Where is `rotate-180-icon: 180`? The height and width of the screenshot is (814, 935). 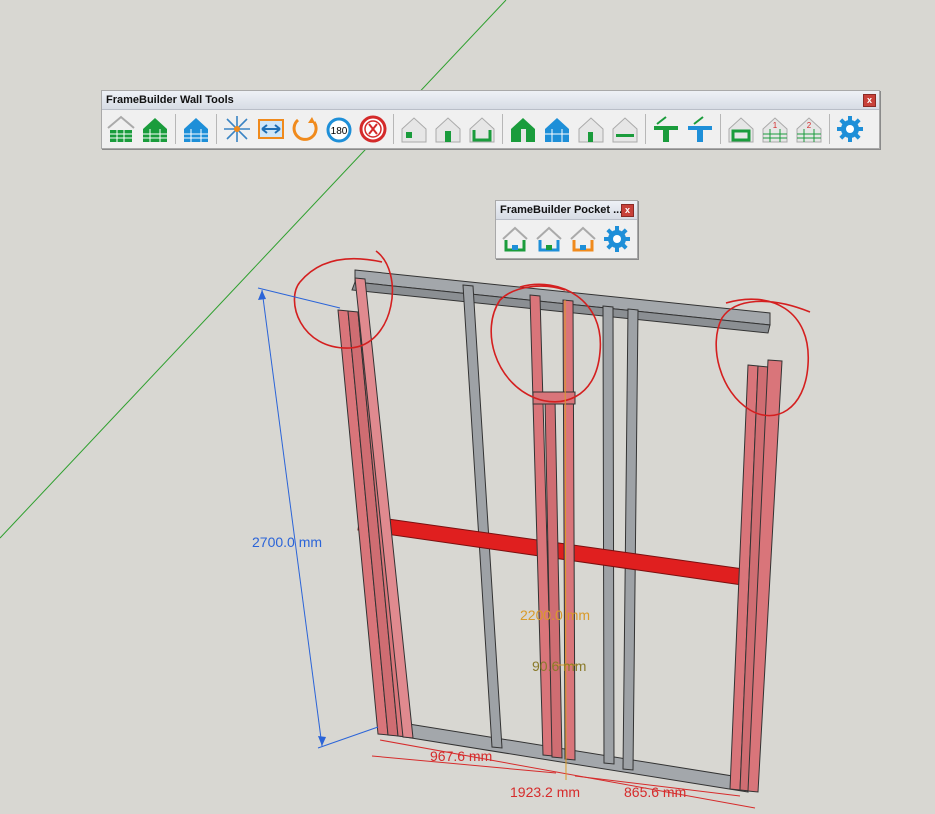 rotate-180-icon: 180 is located at coordinates (339, 130).